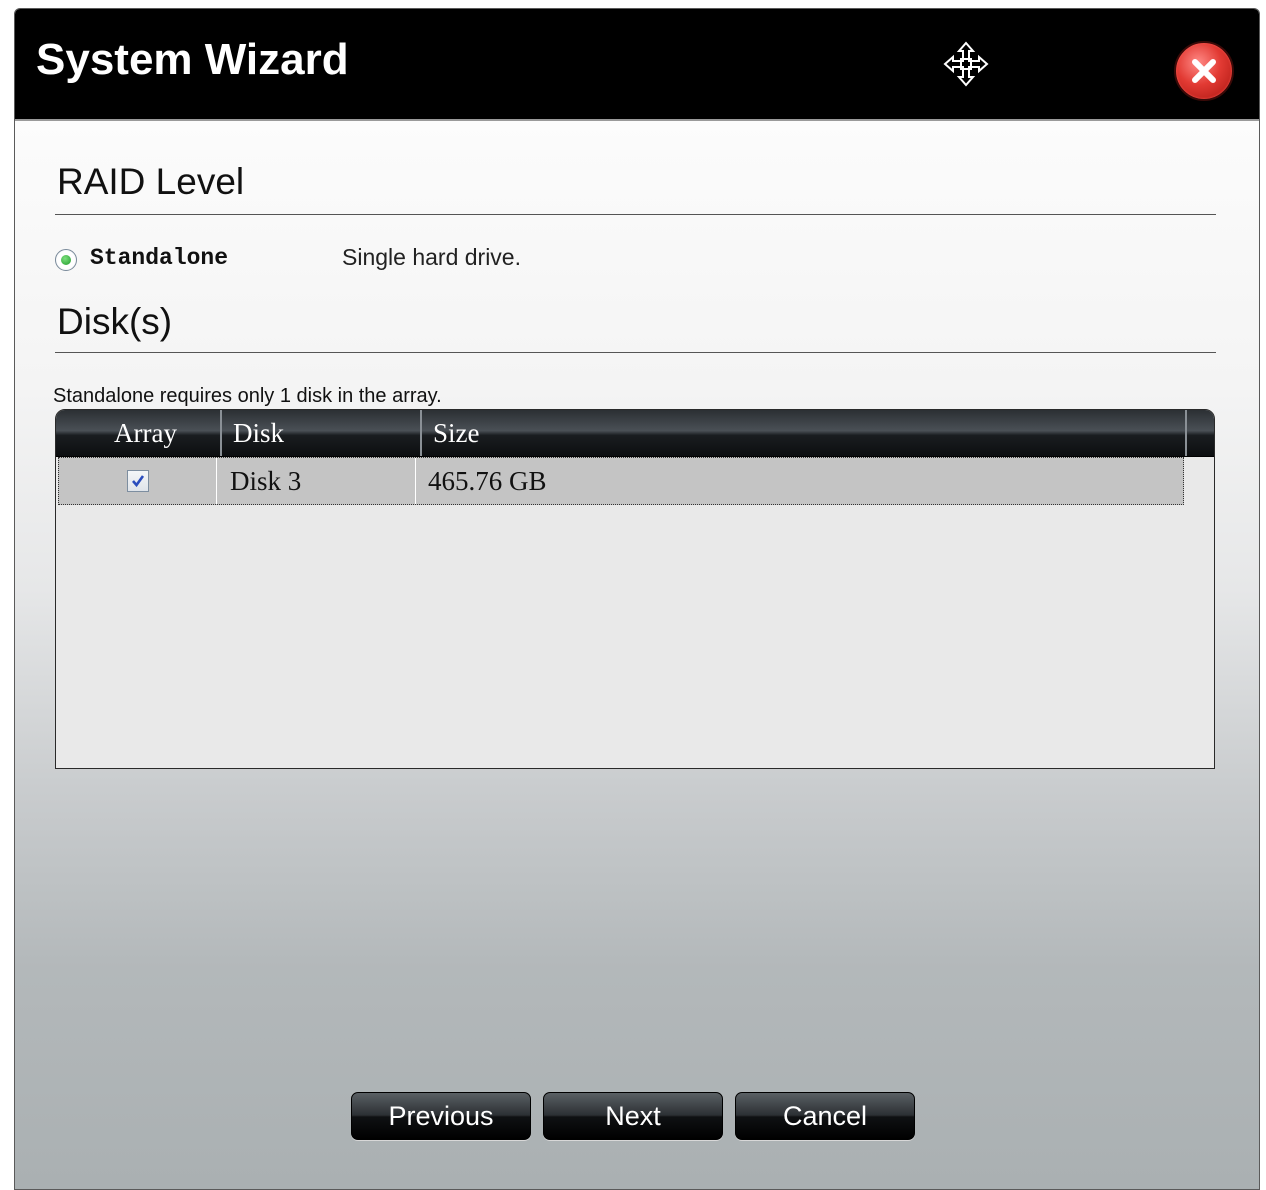 This screenshot has width=1266, height=1190. I want to click on close-icon, so click(1204, 71).